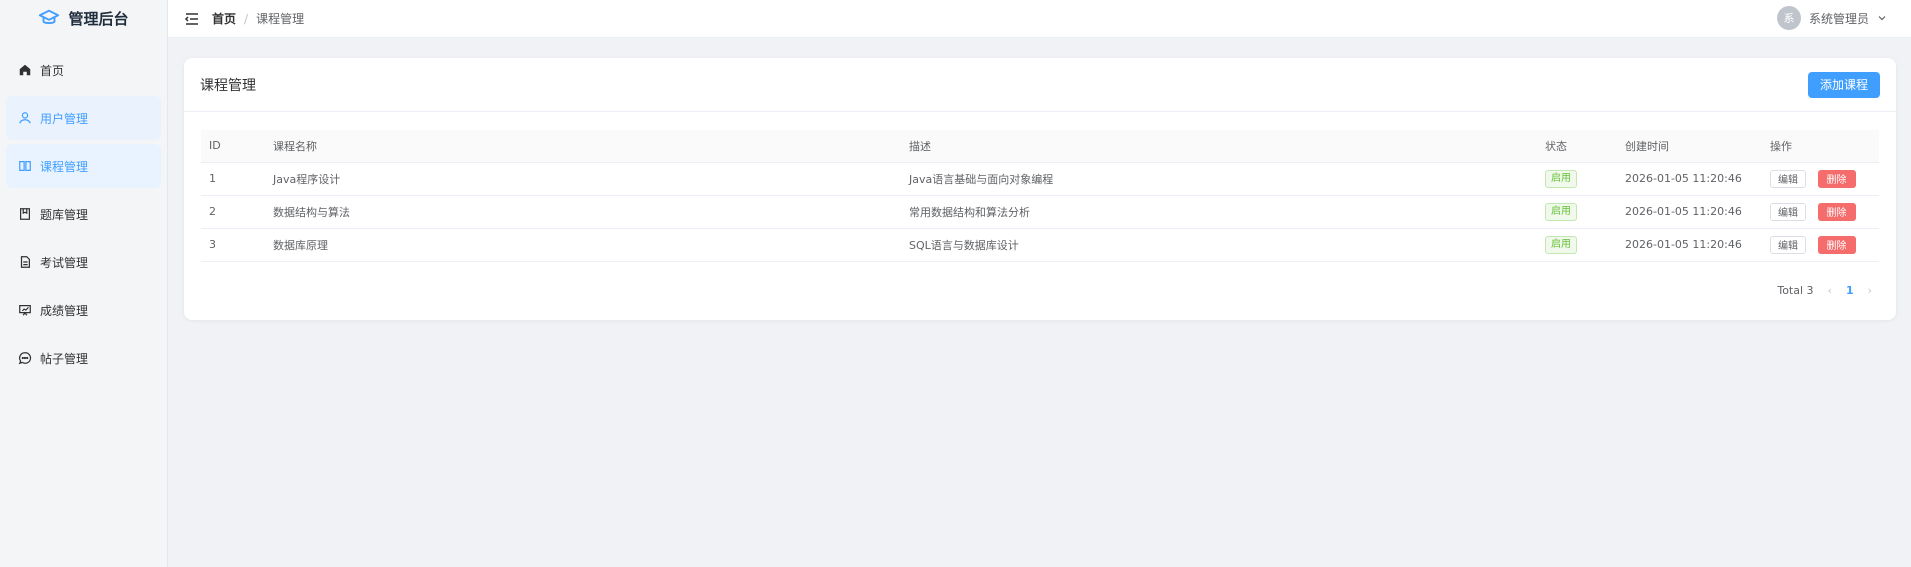 The image size is (1911, 567). Describe the element at coordinates (64, 214) in the screenshot. I see `sidebar-item-label: 题库管理` at that location.